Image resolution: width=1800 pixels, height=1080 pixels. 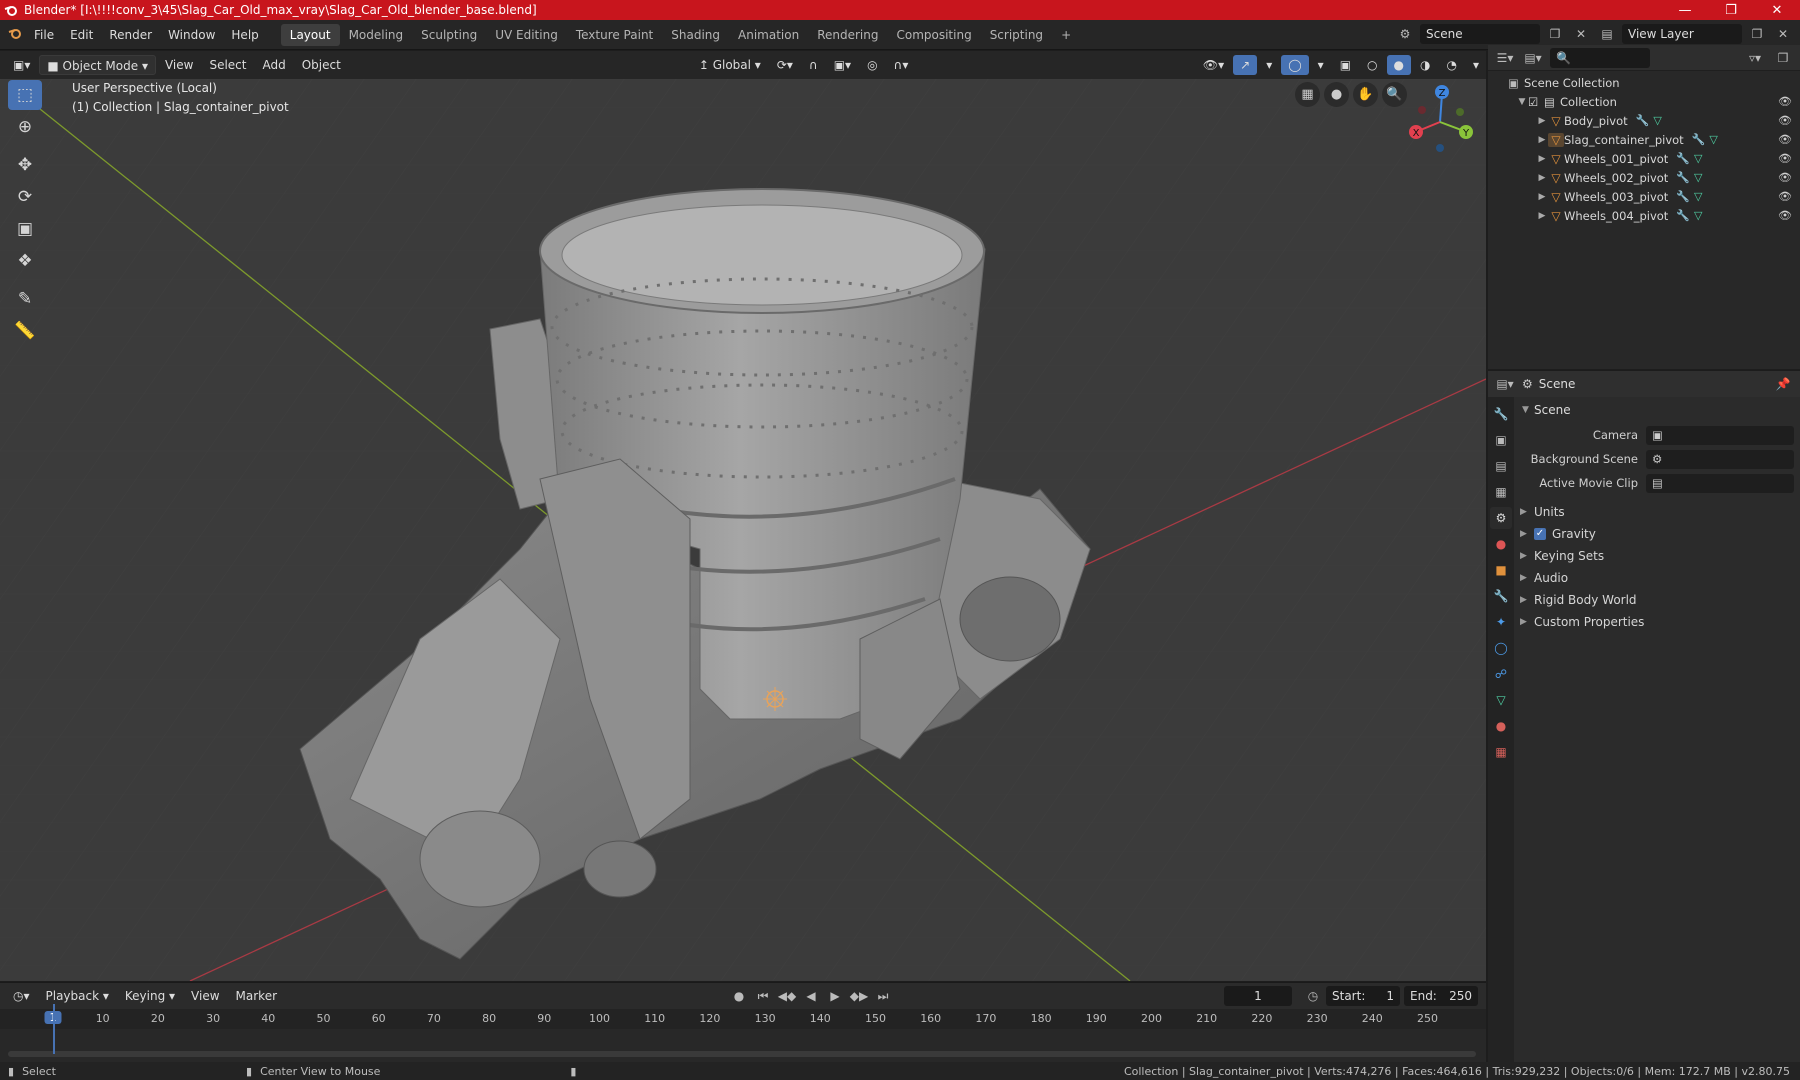 What do you see at coordinates (1522, 102) in the screenshot?
I see `expand-arrow-icon: ▼` at bounding box center [1522, 102].